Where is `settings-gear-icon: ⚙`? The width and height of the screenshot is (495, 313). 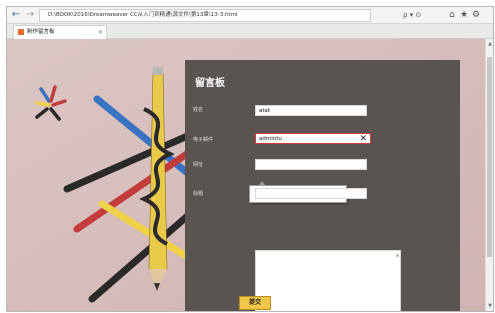 settings-gear-icon: ⚙ is located at coordinates (476, 15).